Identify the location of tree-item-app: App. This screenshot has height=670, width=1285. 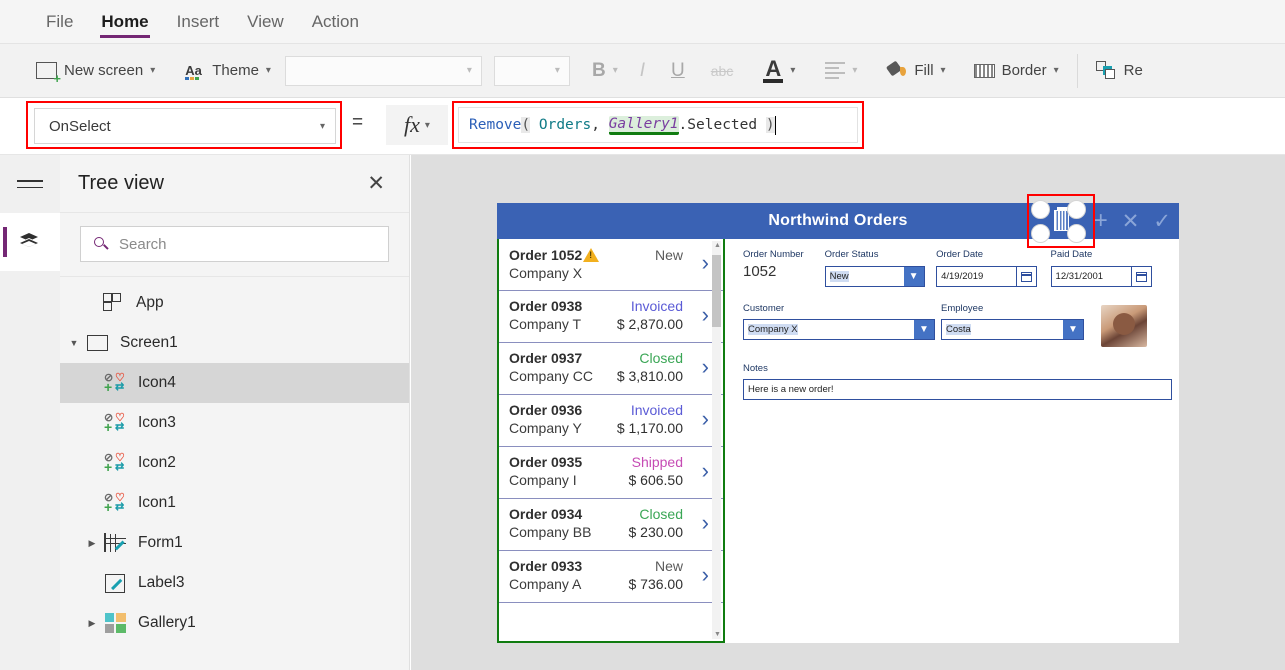
(234, 303).